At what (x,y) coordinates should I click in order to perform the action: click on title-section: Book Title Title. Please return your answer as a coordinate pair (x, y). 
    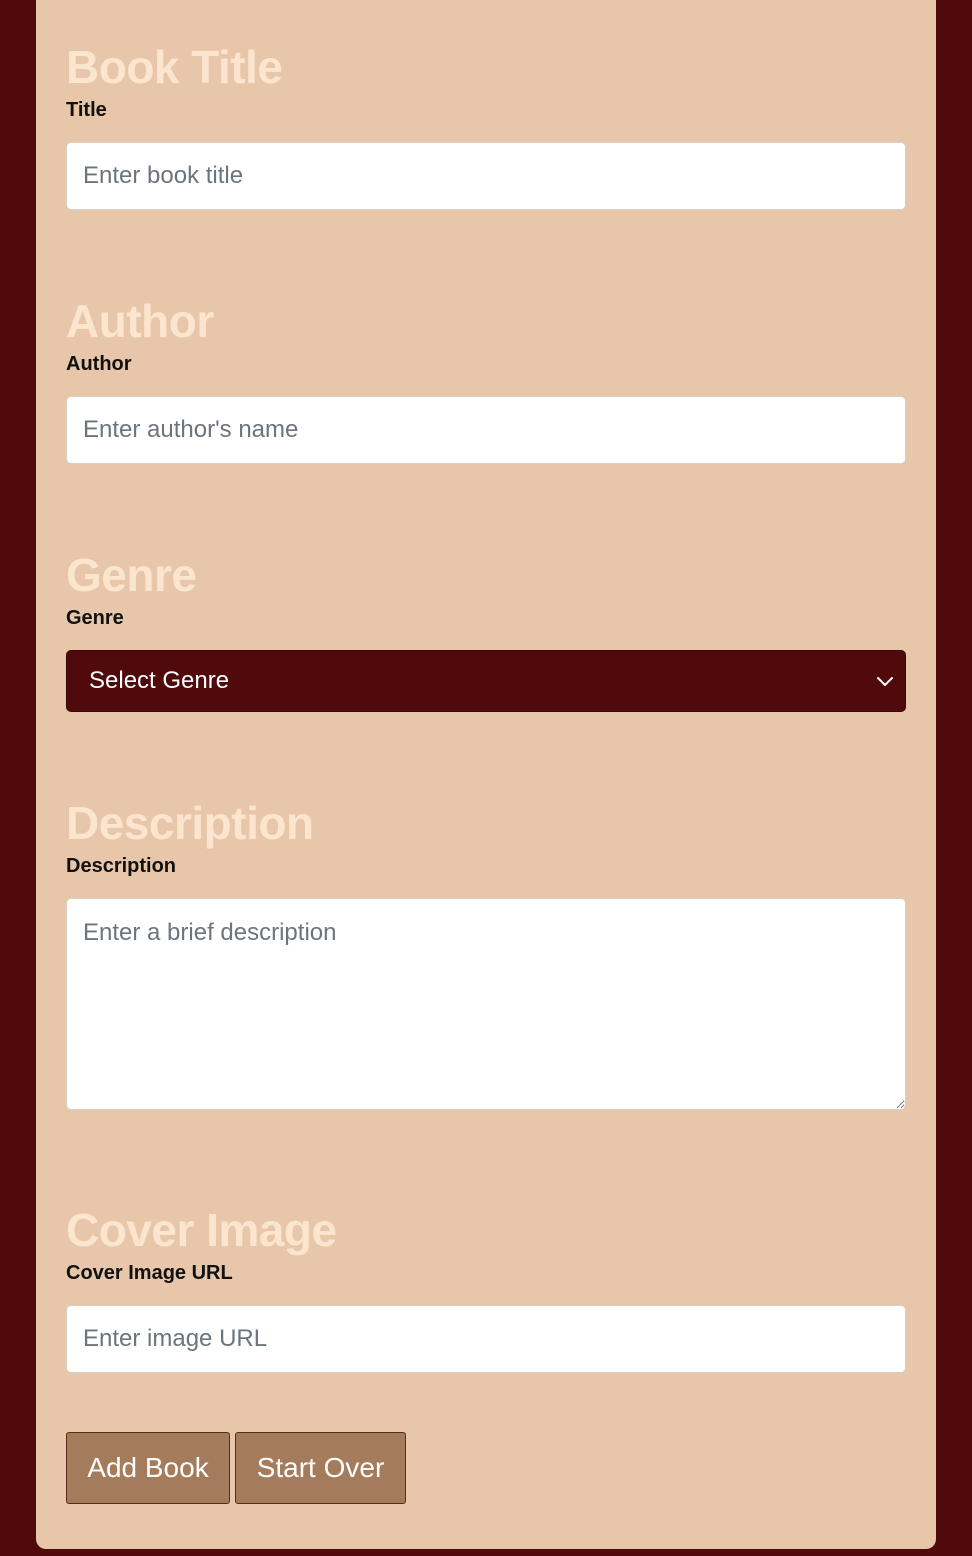
    Looking at the image, I should click on (486, 125).